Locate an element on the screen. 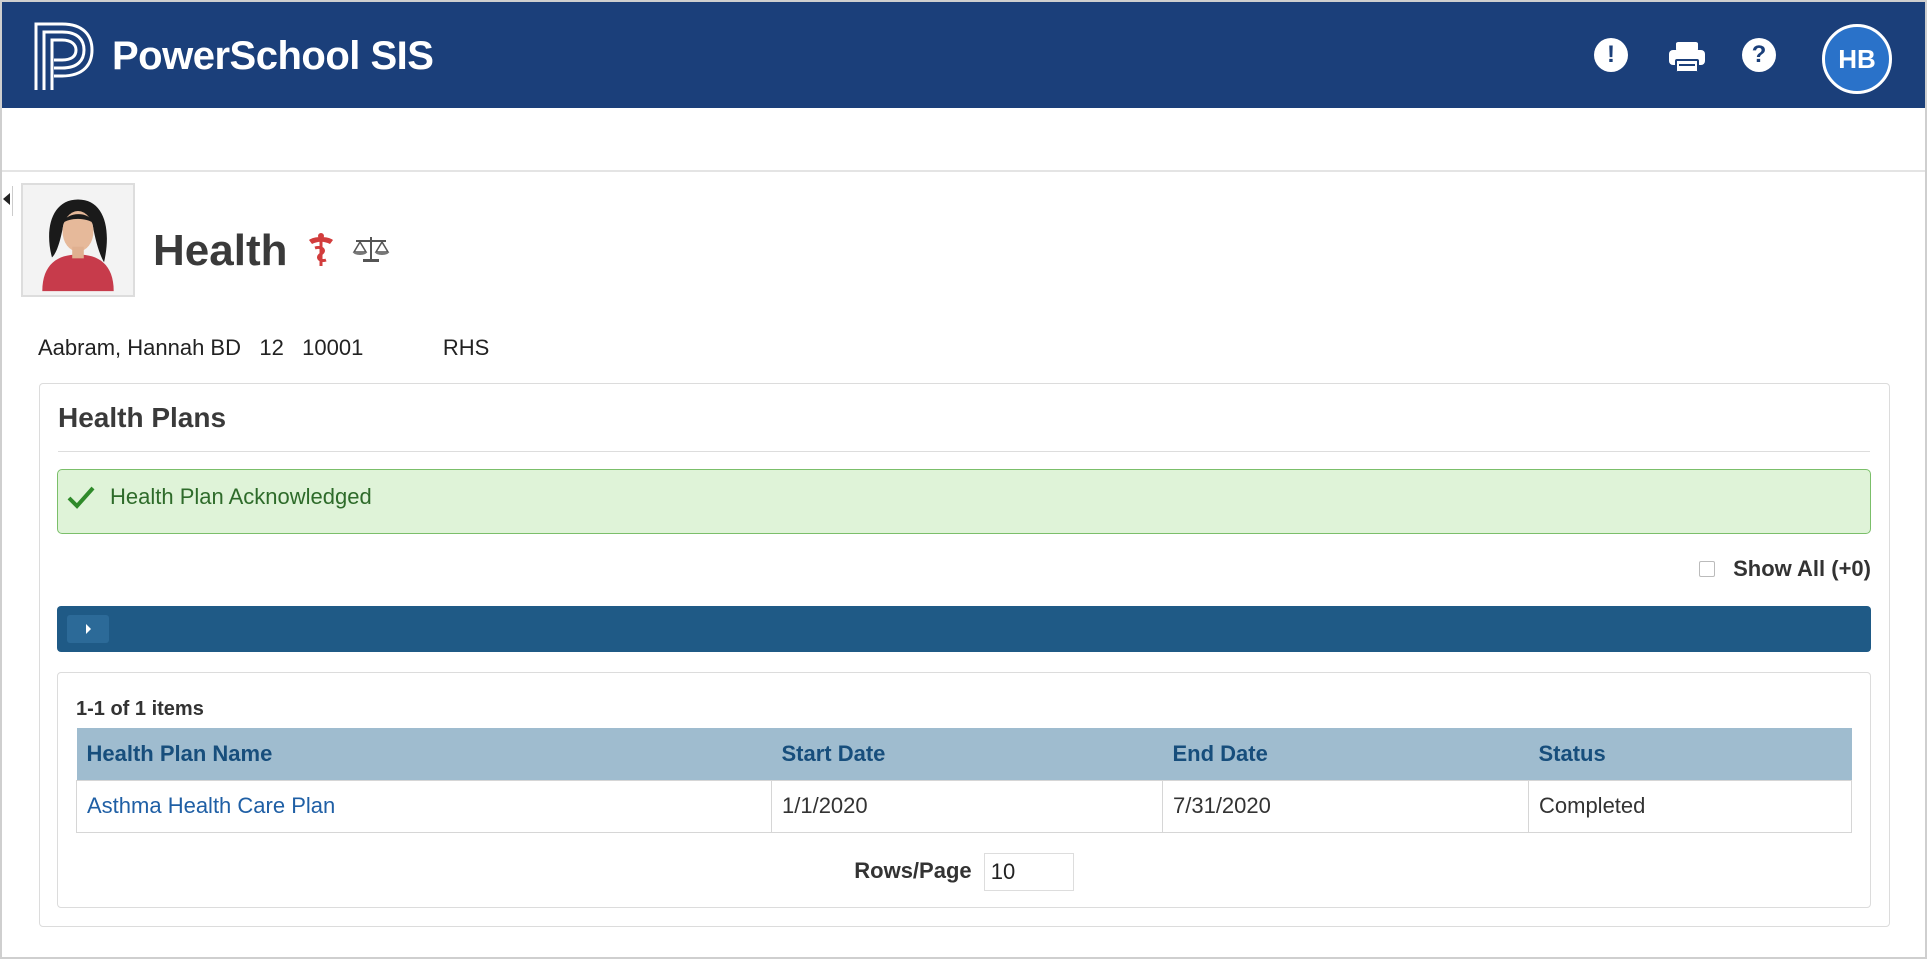  top-navigation-bar: PowerSchool SIS ! ? HB is located at coordinates (963, 55).